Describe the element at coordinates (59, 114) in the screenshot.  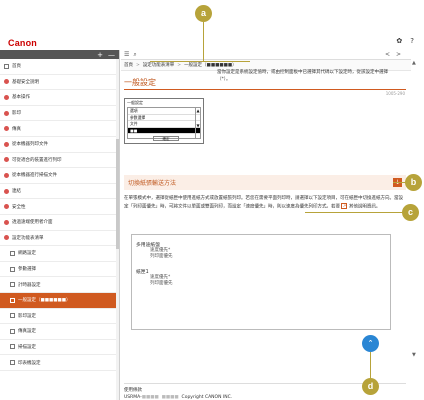
I see `sidebar-item: 影印` at that location.